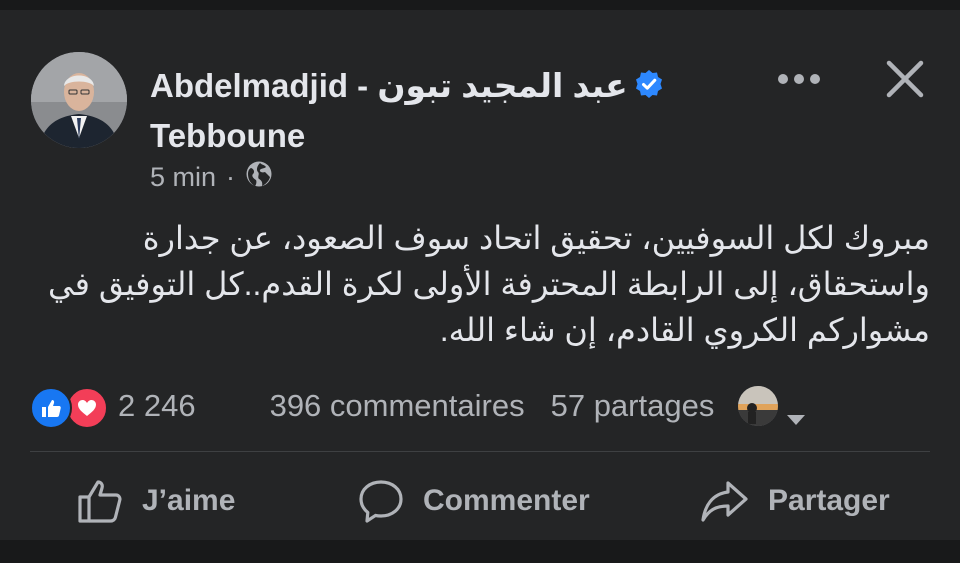 Image resolution: width=960 pixels, height=563 pixels. I want to click on author-avatar, so click(79, 100).